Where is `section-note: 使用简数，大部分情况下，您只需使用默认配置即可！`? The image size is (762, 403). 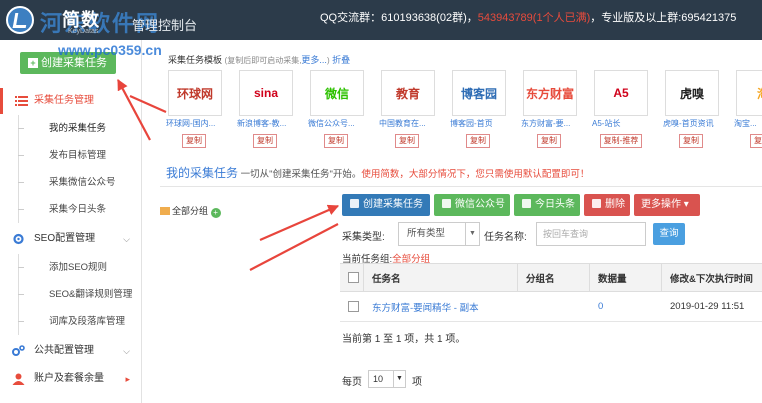 section-note: 使用简数，大部分情况下，您只需使用默认配置即可！ is located at coordinates (475, 174).